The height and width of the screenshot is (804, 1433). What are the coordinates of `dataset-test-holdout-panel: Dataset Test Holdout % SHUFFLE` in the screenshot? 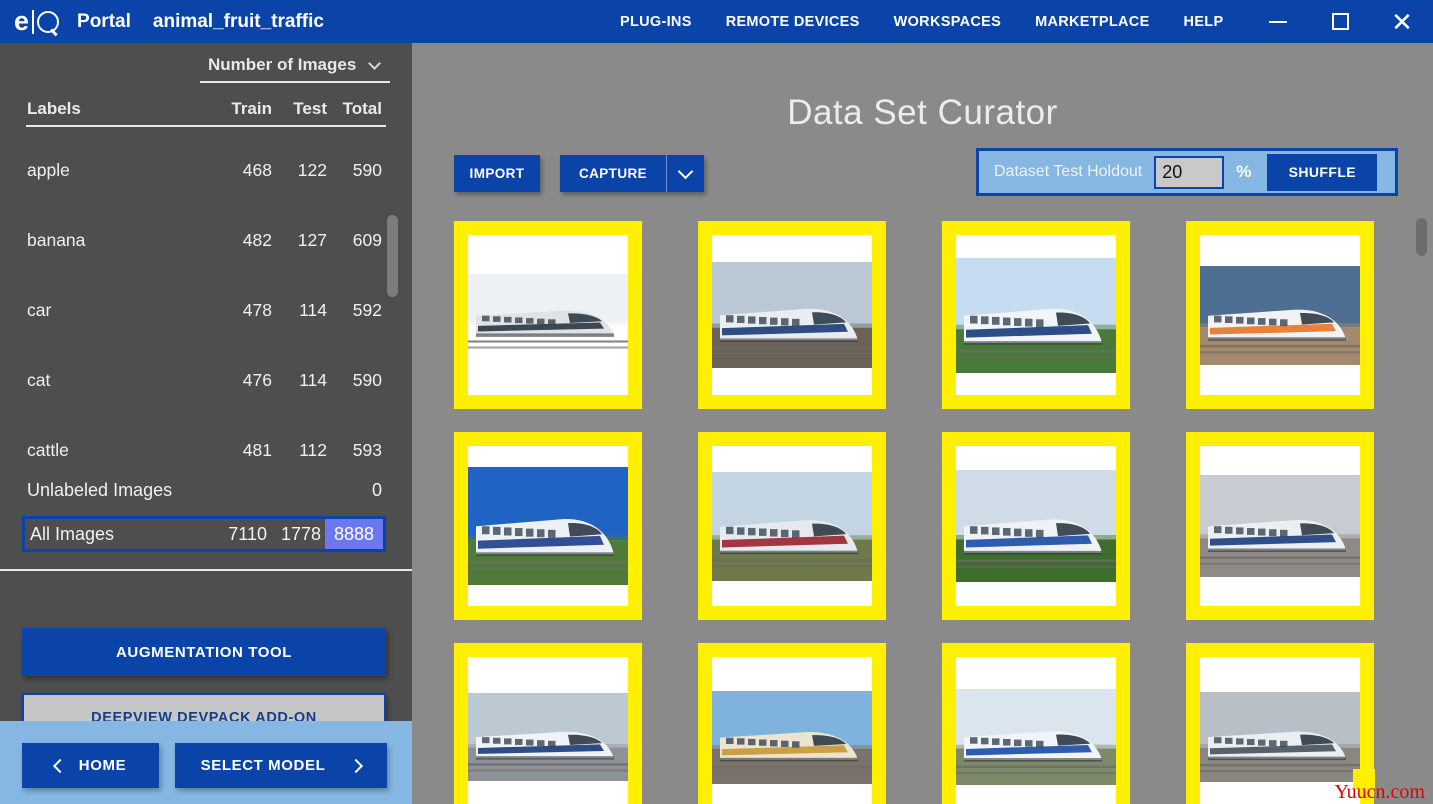 It's located at (1187, 172).